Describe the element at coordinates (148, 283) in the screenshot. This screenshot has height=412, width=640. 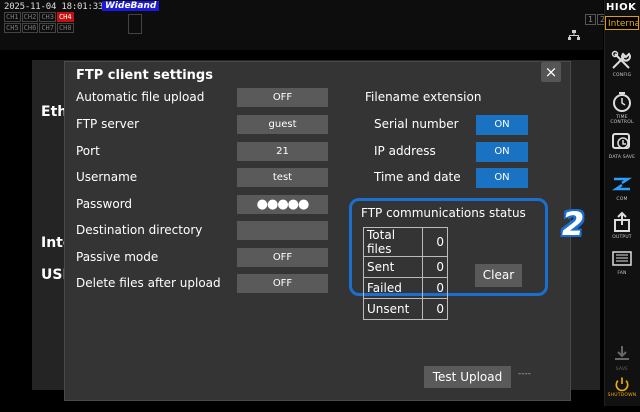
I see `delete-after-upload-label: Delete files after upload` at that location.